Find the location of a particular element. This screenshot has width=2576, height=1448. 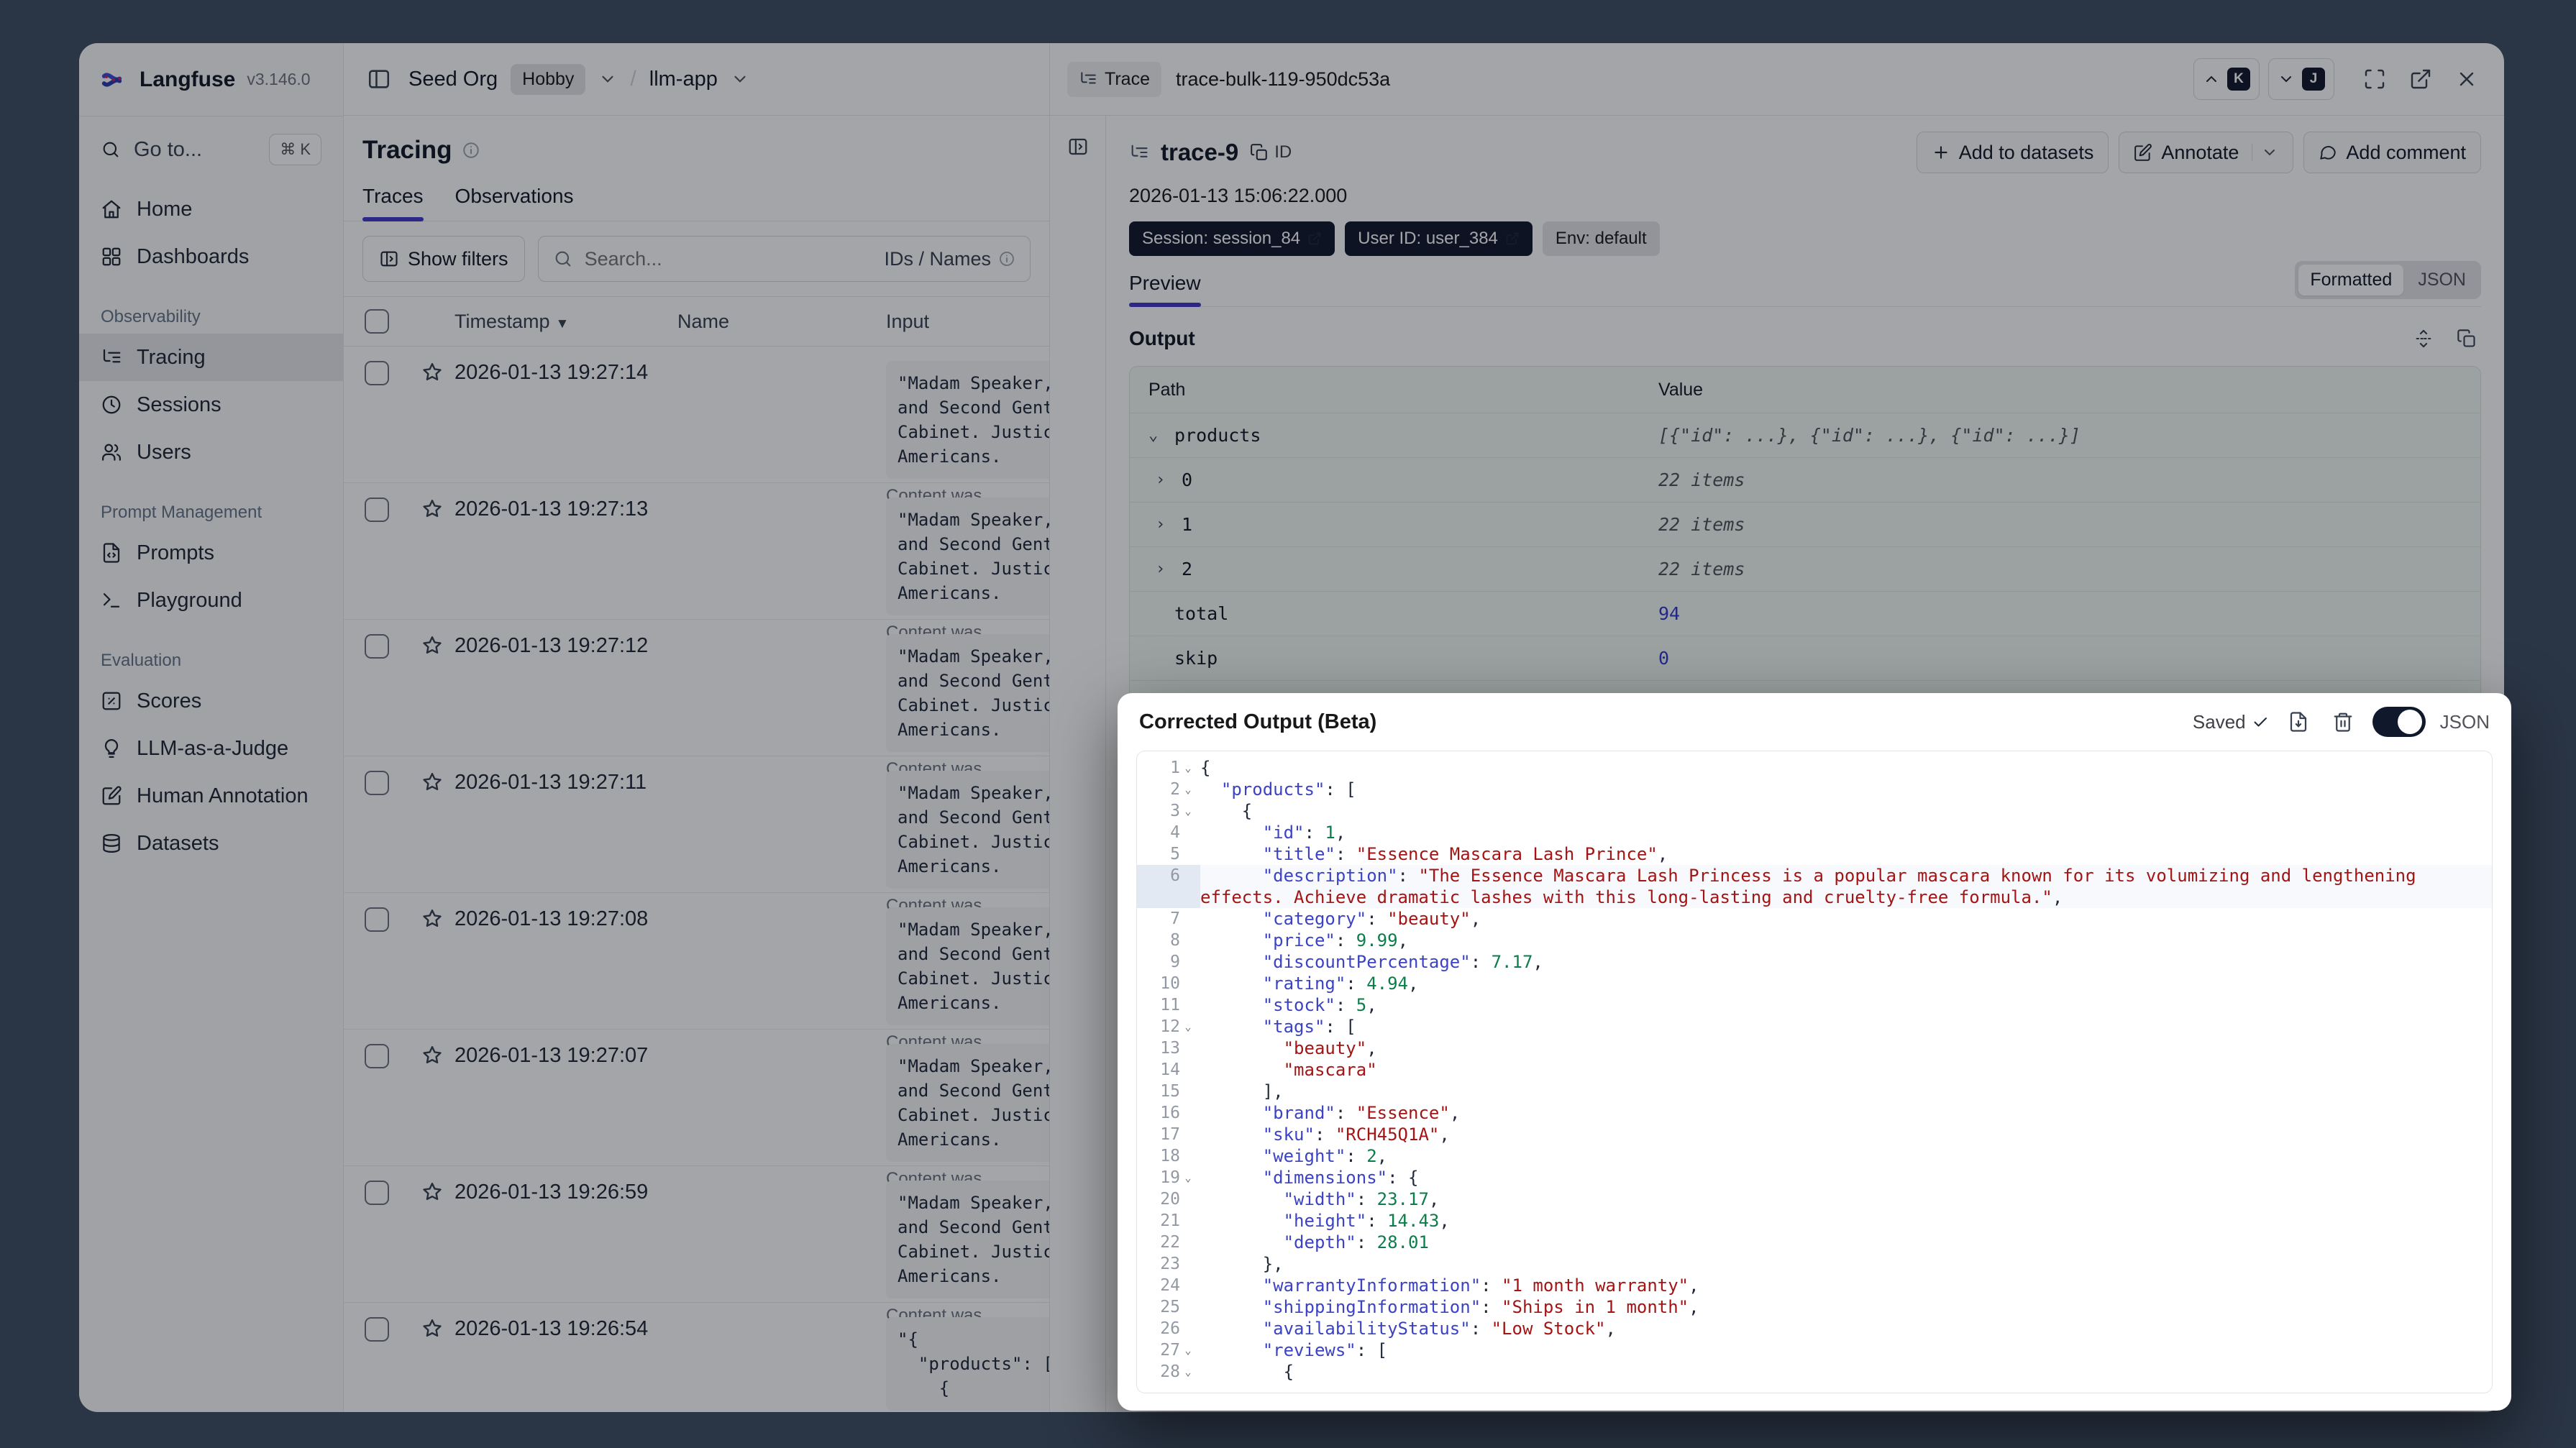

json-toggle is located at coordinates (2399, 722).